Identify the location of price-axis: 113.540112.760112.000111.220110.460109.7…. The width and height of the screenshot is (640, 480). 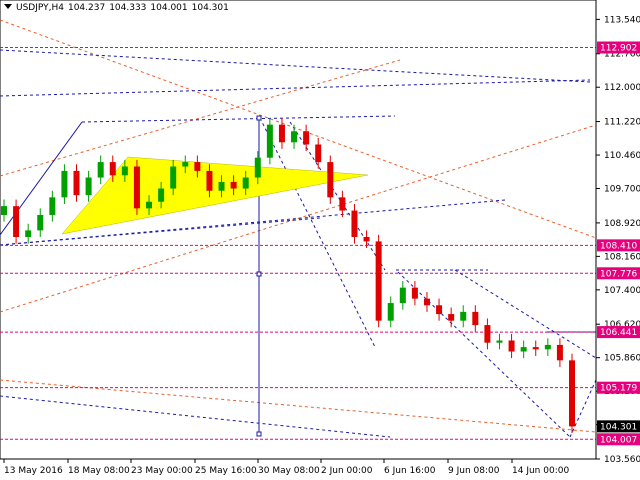
(617, 232).